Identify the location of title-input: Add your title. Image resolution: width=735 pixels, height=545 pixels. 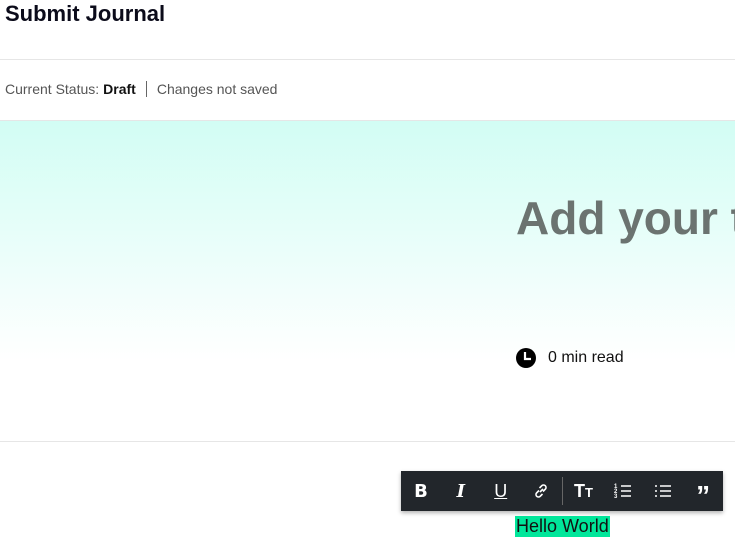
(625, 218).